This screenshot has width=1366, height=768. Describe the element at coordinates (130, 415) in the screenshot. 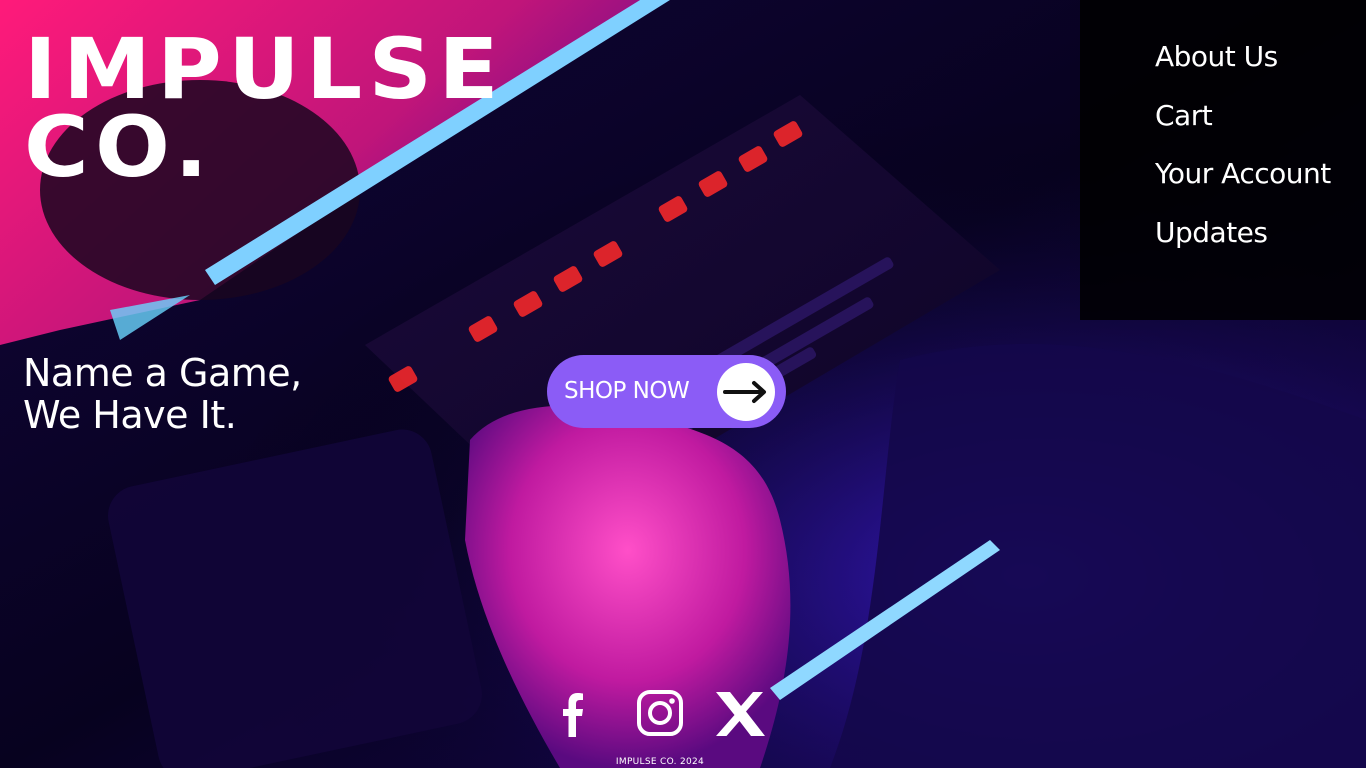

I see `tagline-line-2: We Have It.` at that location.